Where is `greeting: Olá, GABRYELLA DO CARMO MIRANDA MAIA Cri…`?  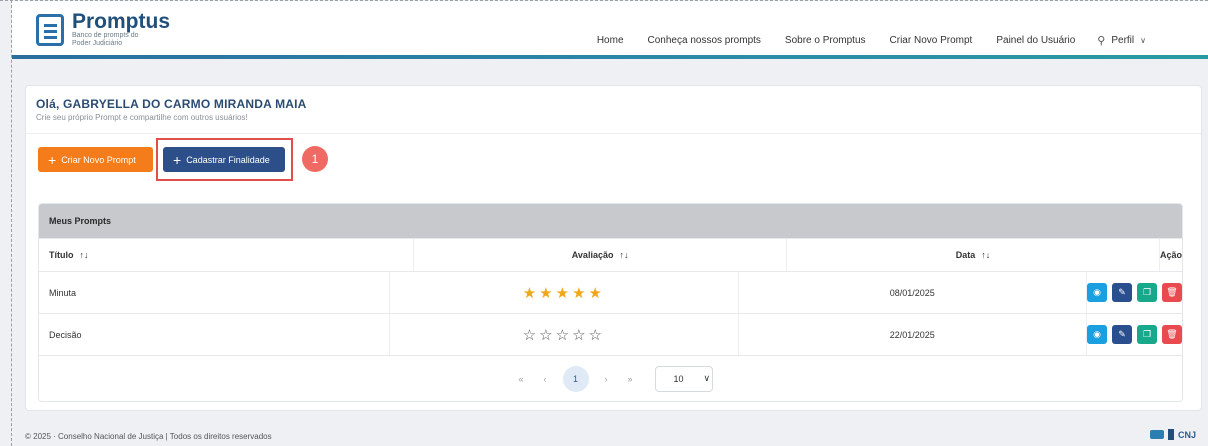 greeting: Olá, GABRYELLA DO CARMO MIRANDA MAIA Cri… is located at coordinates (171, 109).